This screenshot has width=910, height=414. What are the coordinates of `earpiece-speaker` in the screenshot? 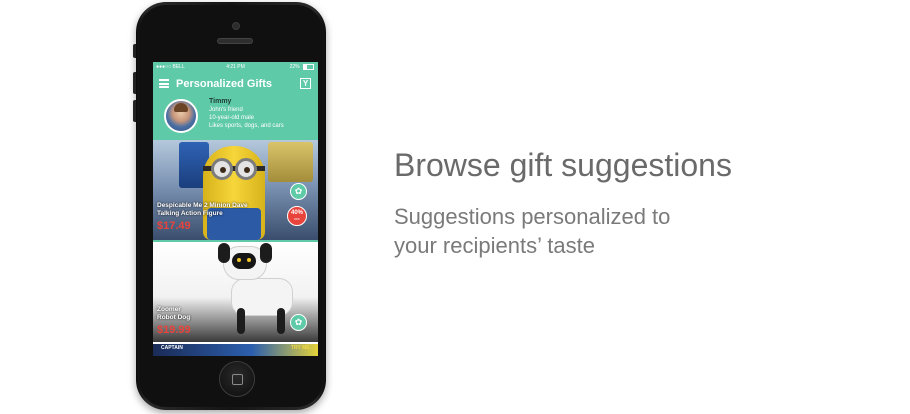 It's located at (235, 41).